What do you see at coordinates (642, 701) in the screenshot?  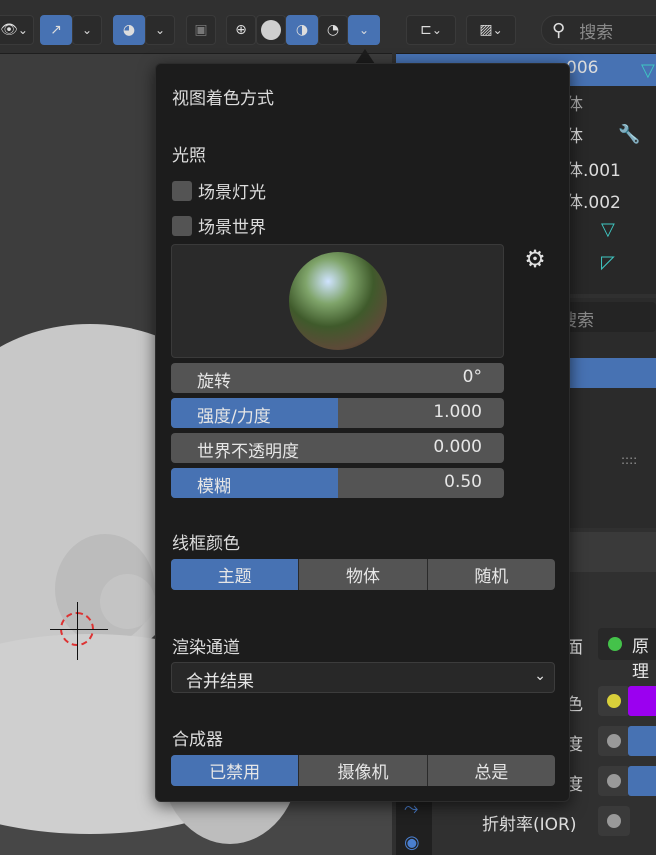 I see `base-color-swatch` at bounding box center [642, 701].